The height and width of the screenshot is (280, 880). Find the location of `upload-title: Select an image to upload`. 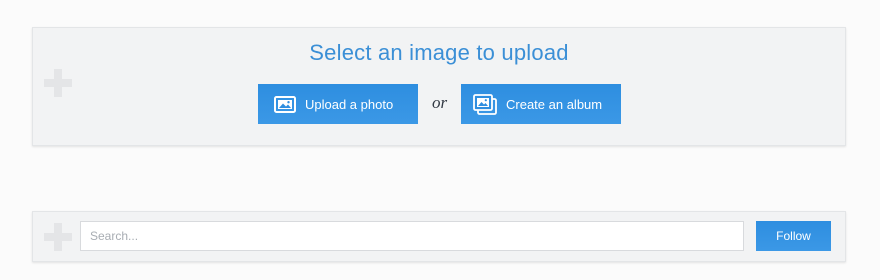

upload-title: Select an image to upload is located at coordinates (439, 52).